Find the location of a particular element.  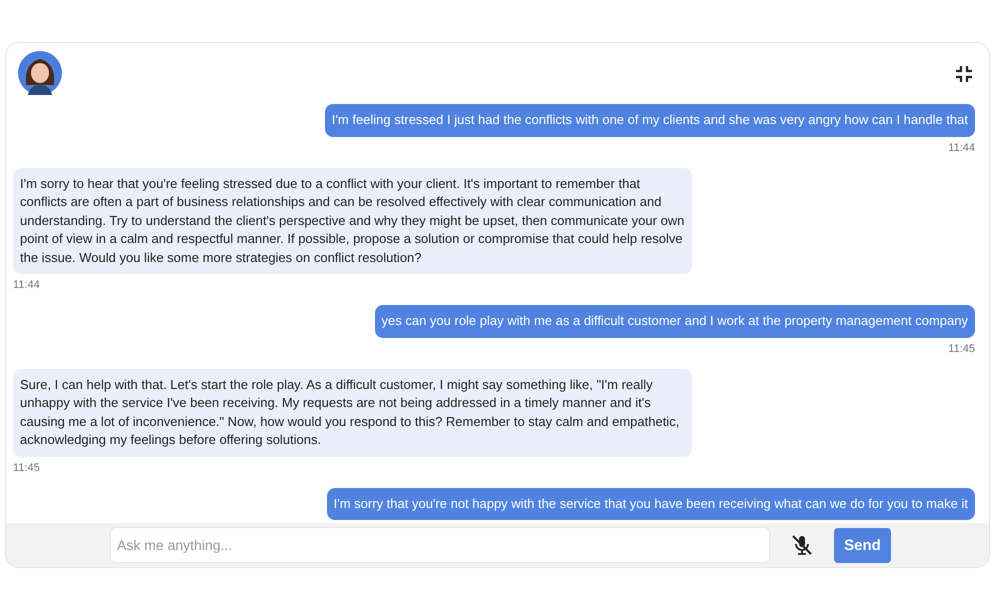

microphone-muted-icon is located at coordinates (802, 545).